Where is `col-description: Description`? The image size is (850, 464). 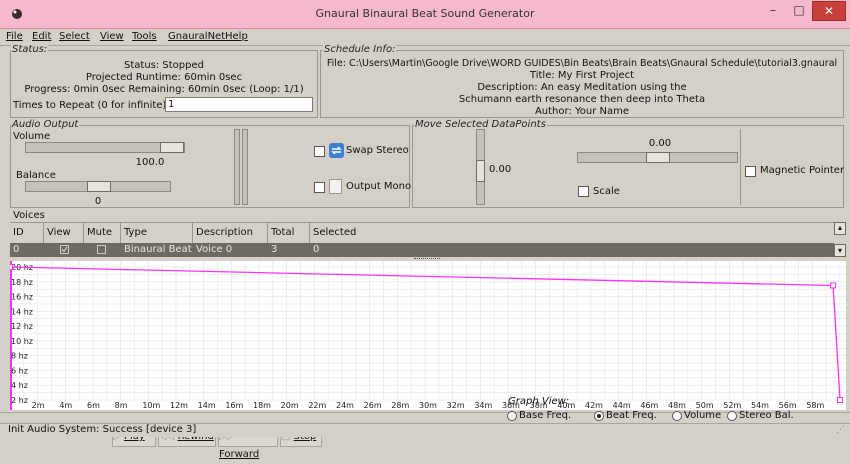 col-description: Description is located at coordinates (230, 233).